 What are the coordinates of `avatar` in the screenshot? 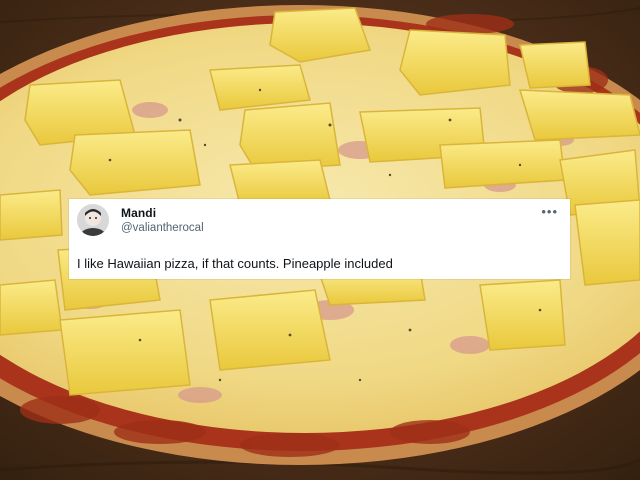 It's located at (93, 220).